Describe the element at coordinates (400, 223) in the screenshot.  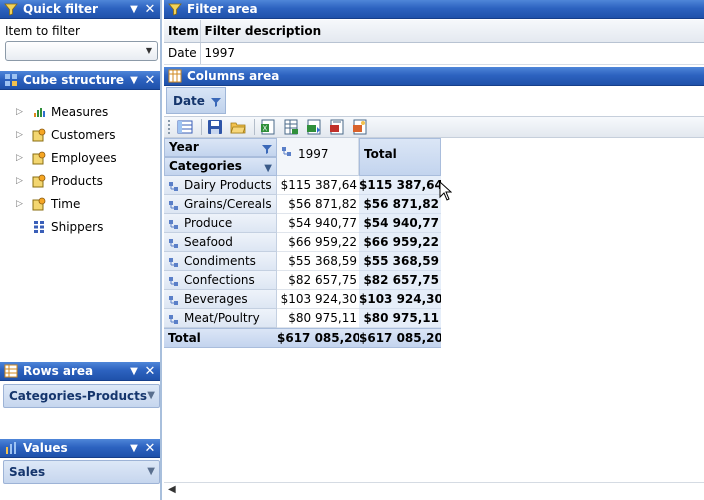
I see `cell-total: $54 940,77` at that location.